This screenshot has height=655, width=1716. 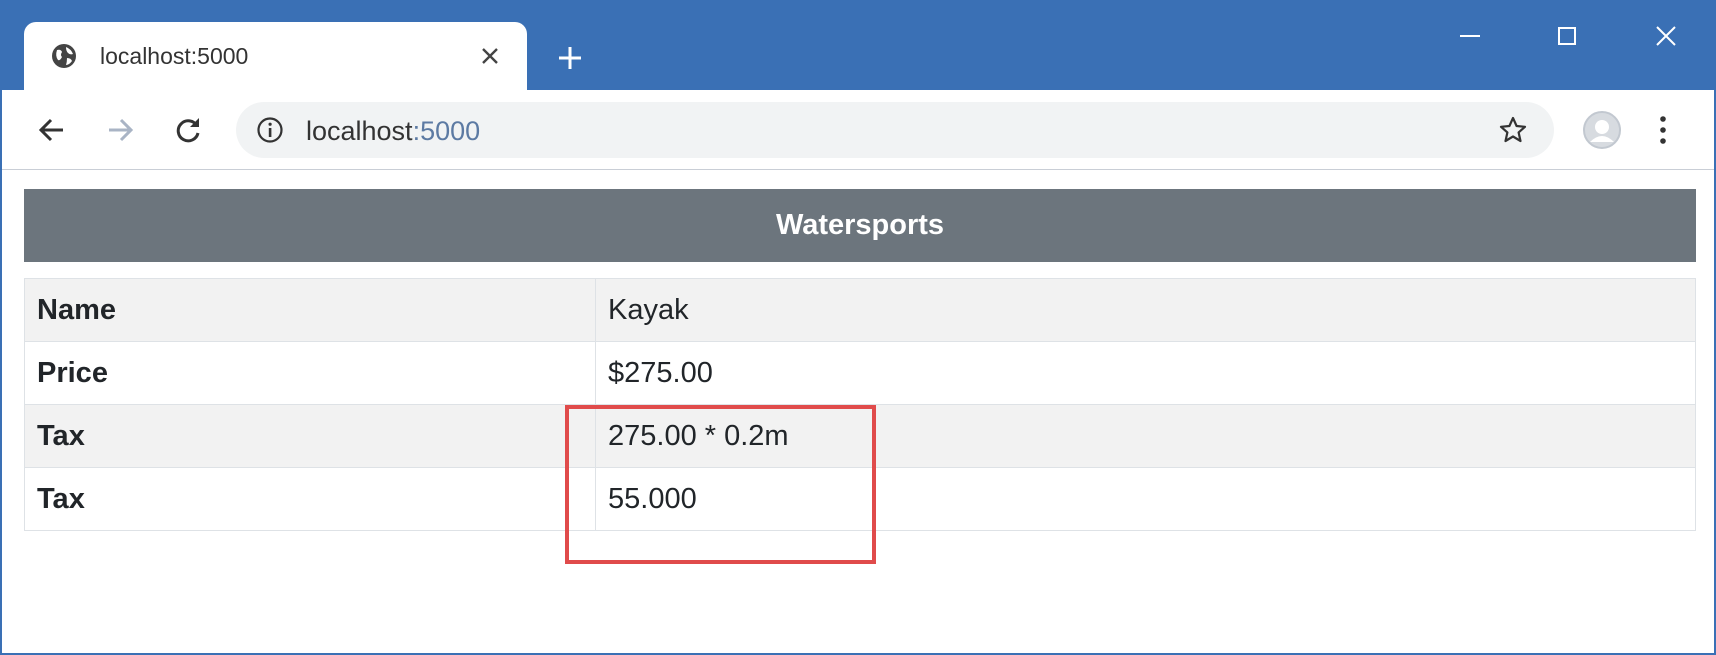 What do you see at coordinates (174, 56) in the screenshot?
I see `tab-title: localhost:5000` at bounding box center [174, 56].